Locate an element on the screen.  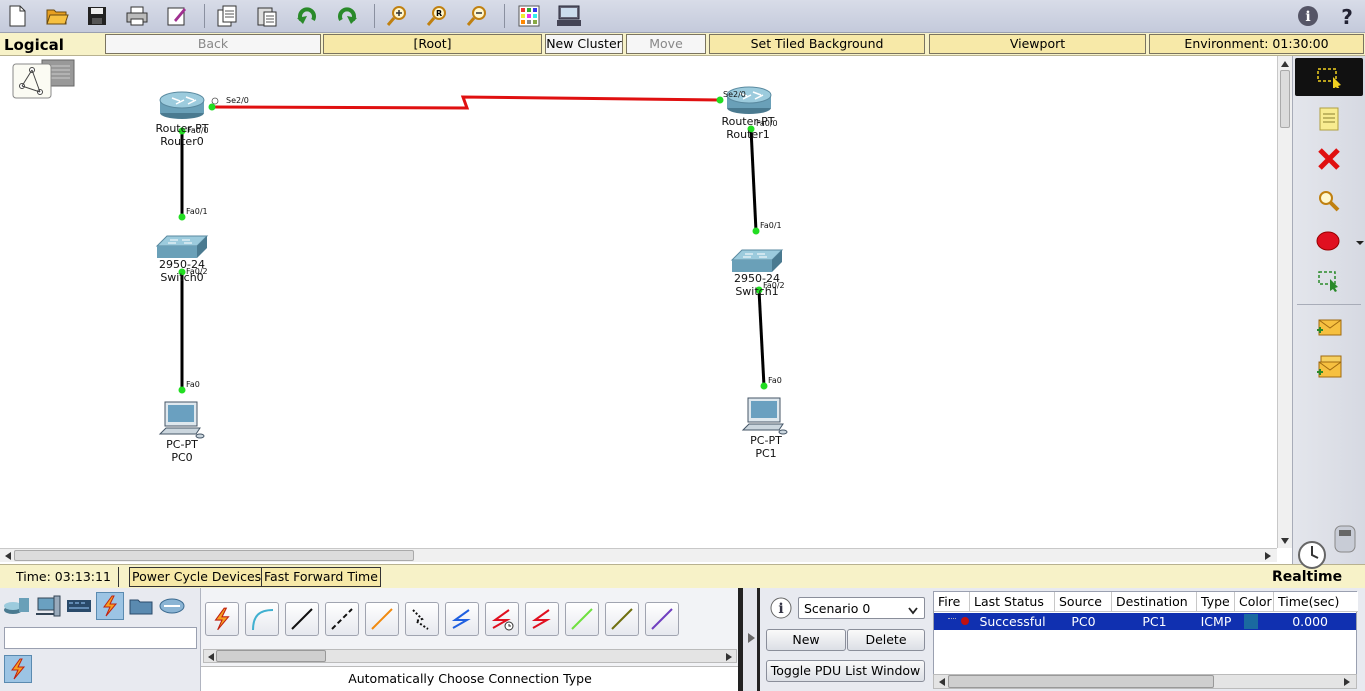
undo-icon is located at coordinates (307, 16).